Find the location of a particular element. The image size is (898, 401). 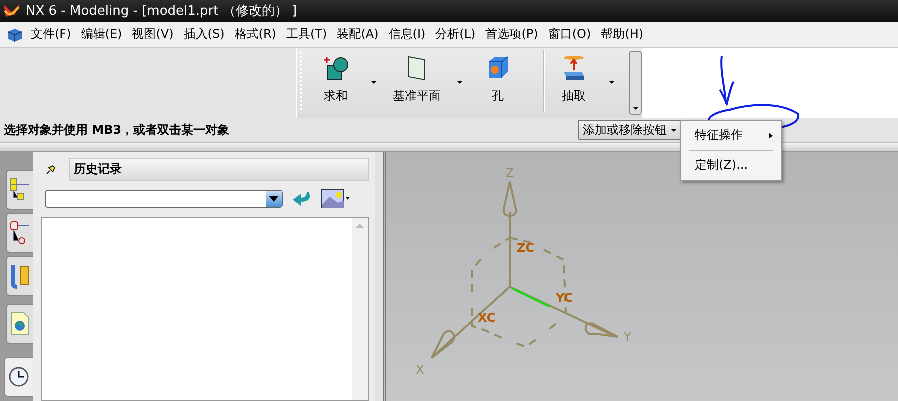

unite-shapes-icon is located at coordinates (336, 68).